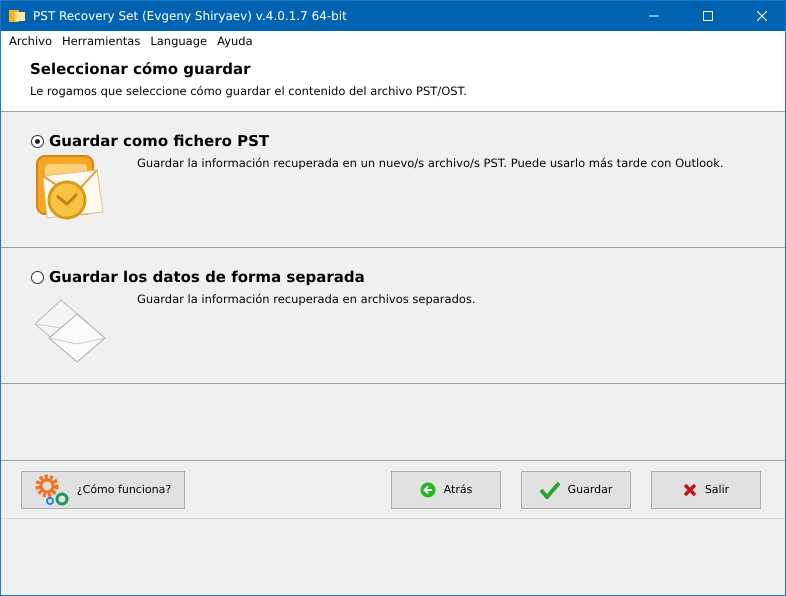 Image resolution: width=786 pixels, height=596 pixels. Describe the element at coordinates (576, 489) in the screenshot. I see `save-button: Guardar` at that location.